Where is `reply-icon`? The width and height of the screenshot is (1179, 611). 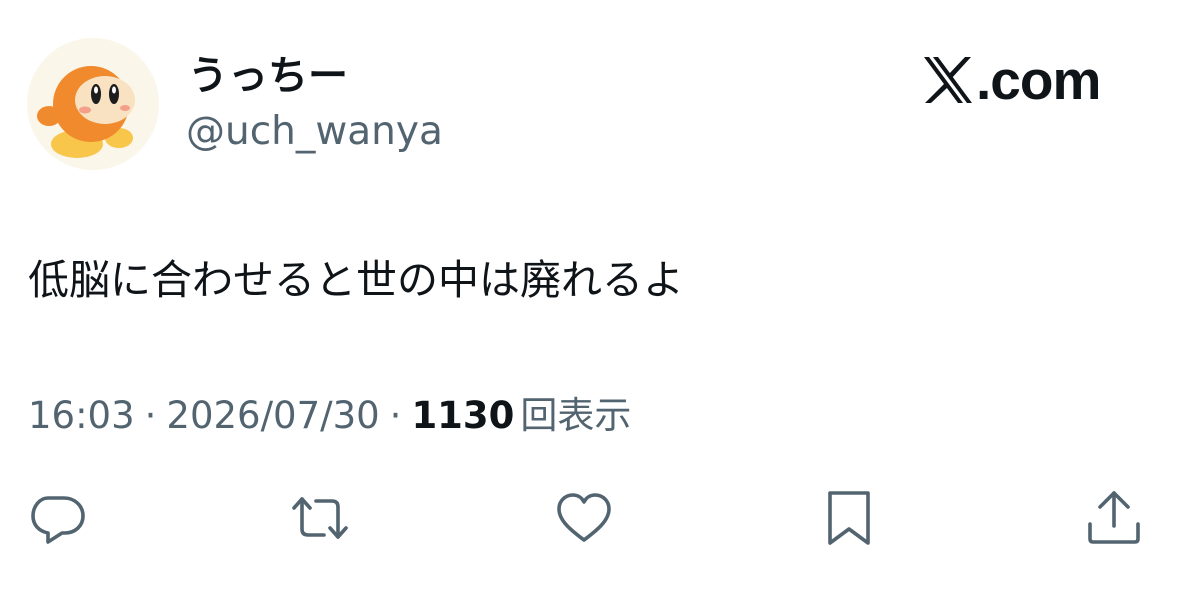
reply-icon is located at coordinates (58, 520).